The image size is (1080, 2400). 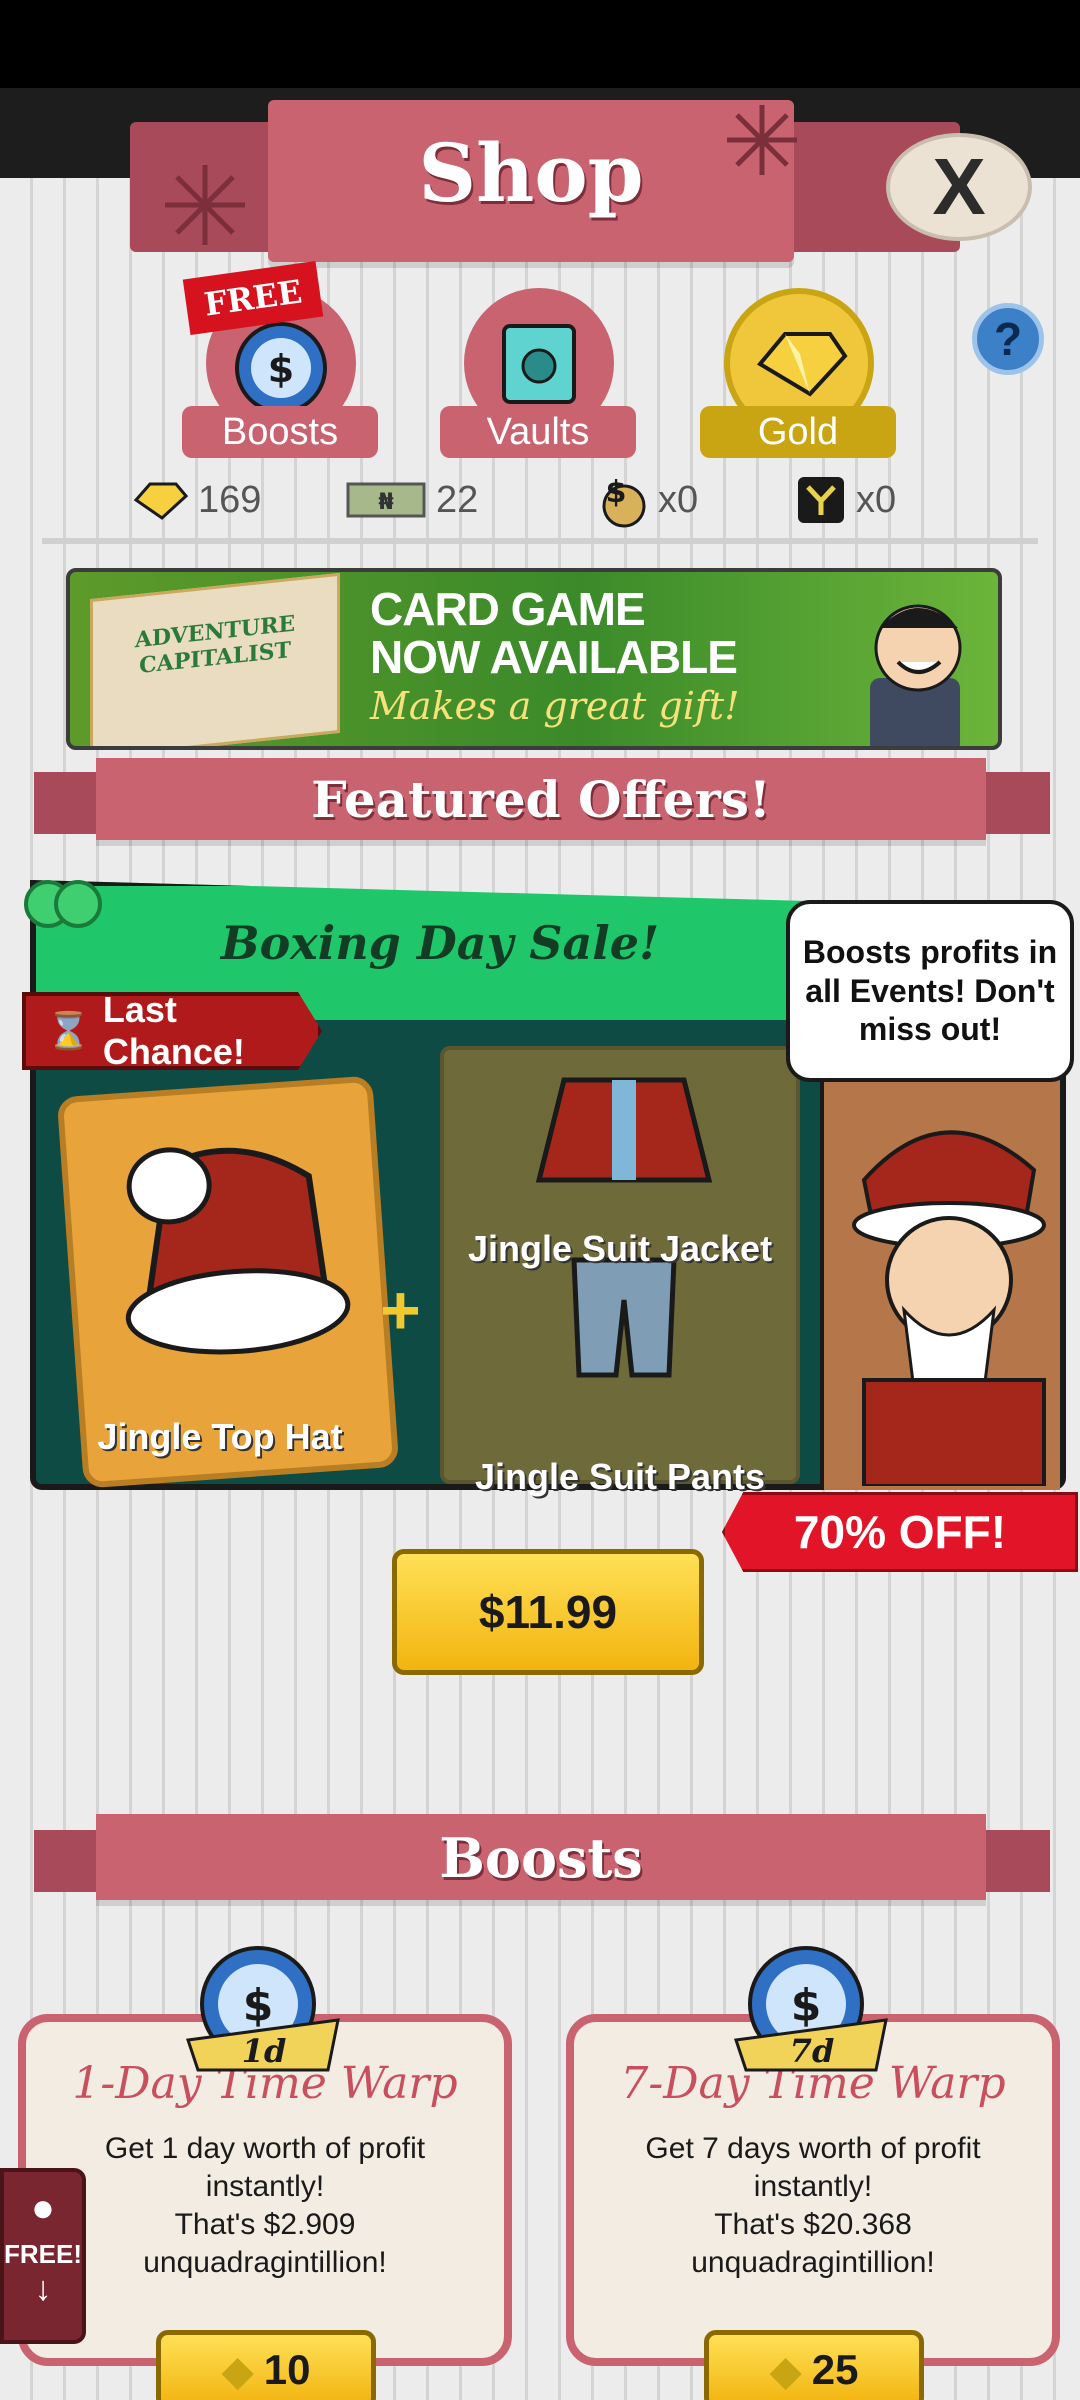 I want to click on currency-money-bag: $ x0, so click(x=645, y=500).